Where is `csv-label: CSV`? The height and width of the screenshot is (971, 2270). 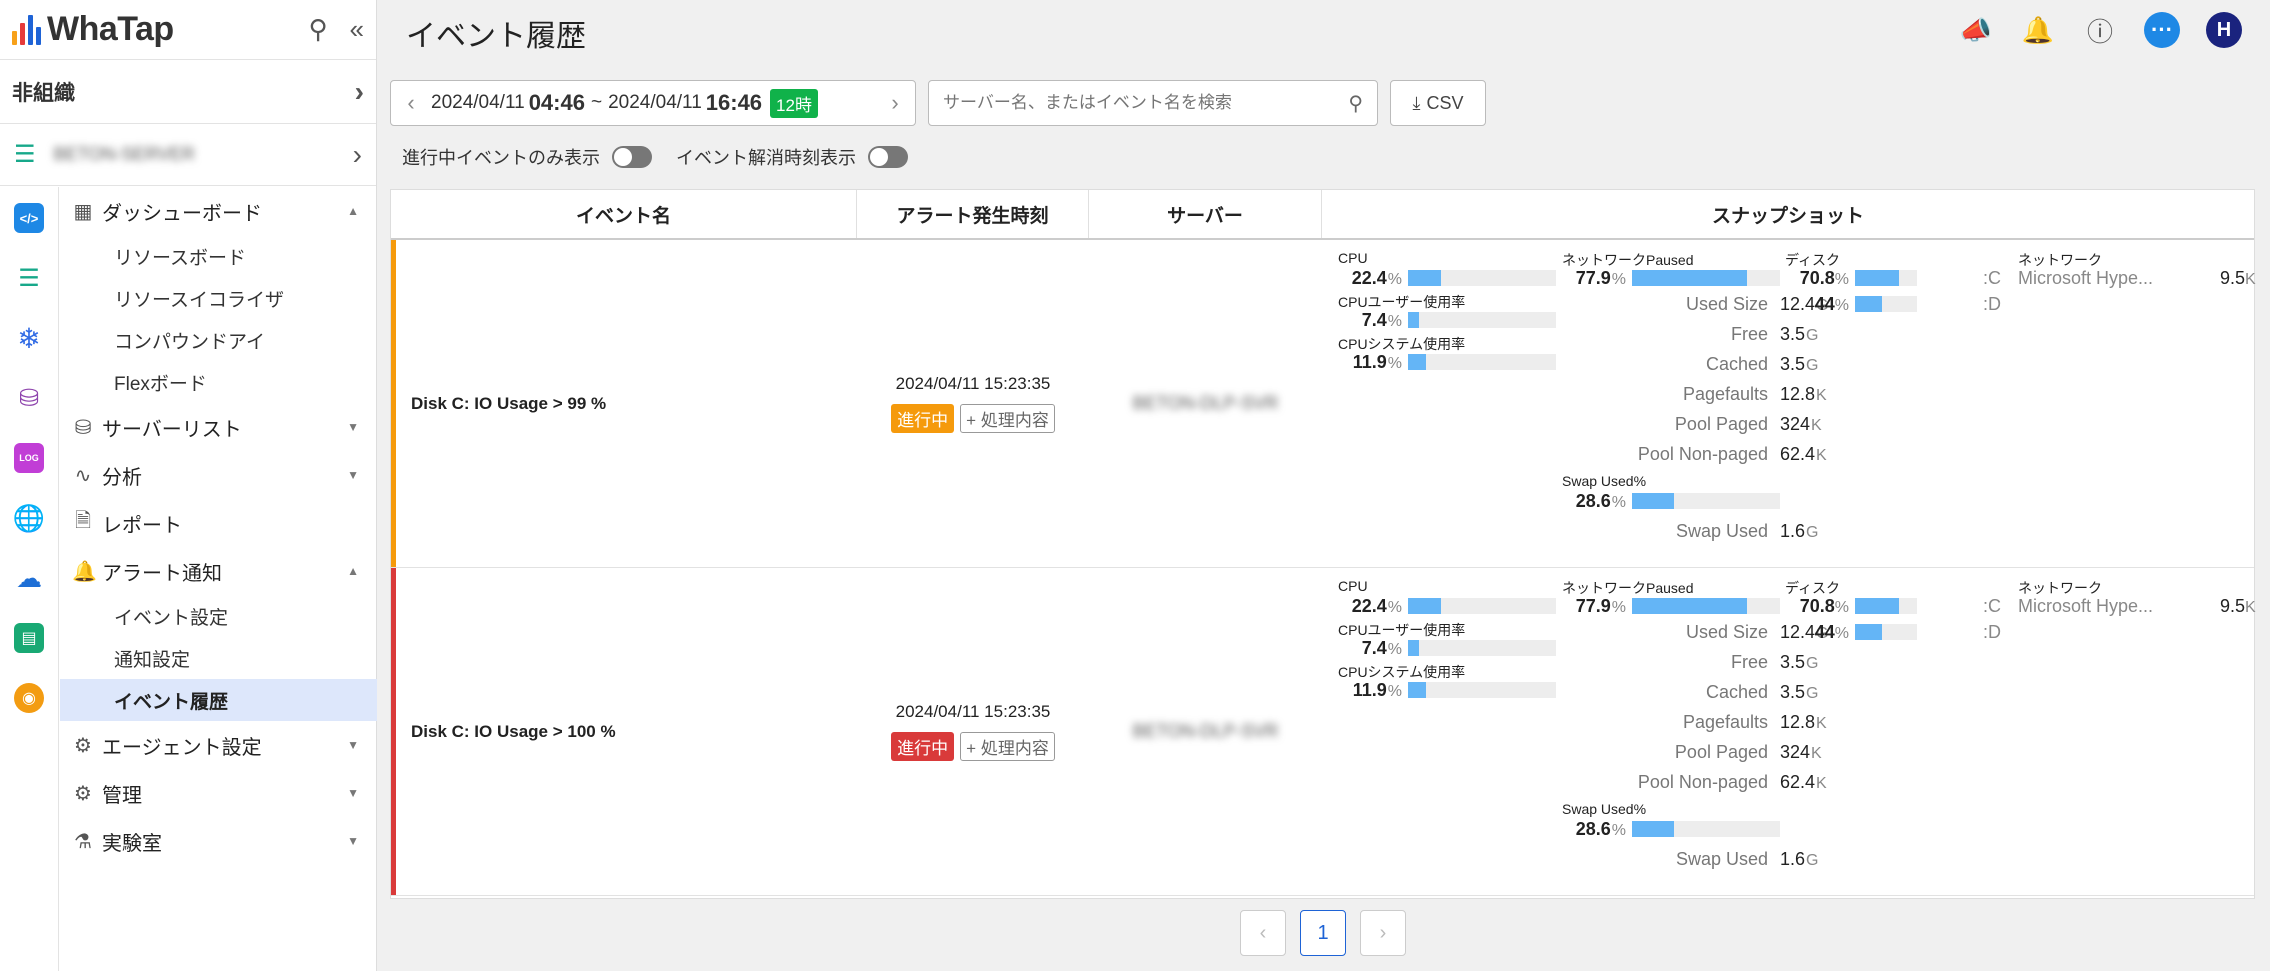 csv-label: CSV is located at coordinates (1445, 102).